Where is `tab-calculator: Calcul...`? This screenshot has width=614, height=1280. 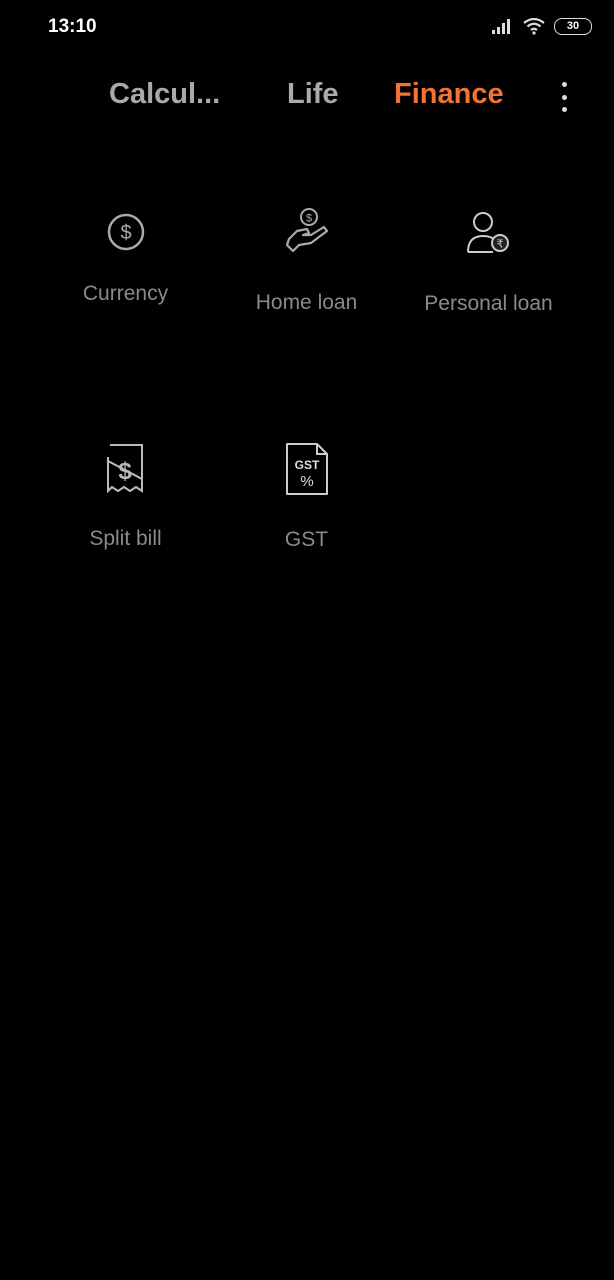 tab-calculator: Calcul... is located at coordinates (164, 94).